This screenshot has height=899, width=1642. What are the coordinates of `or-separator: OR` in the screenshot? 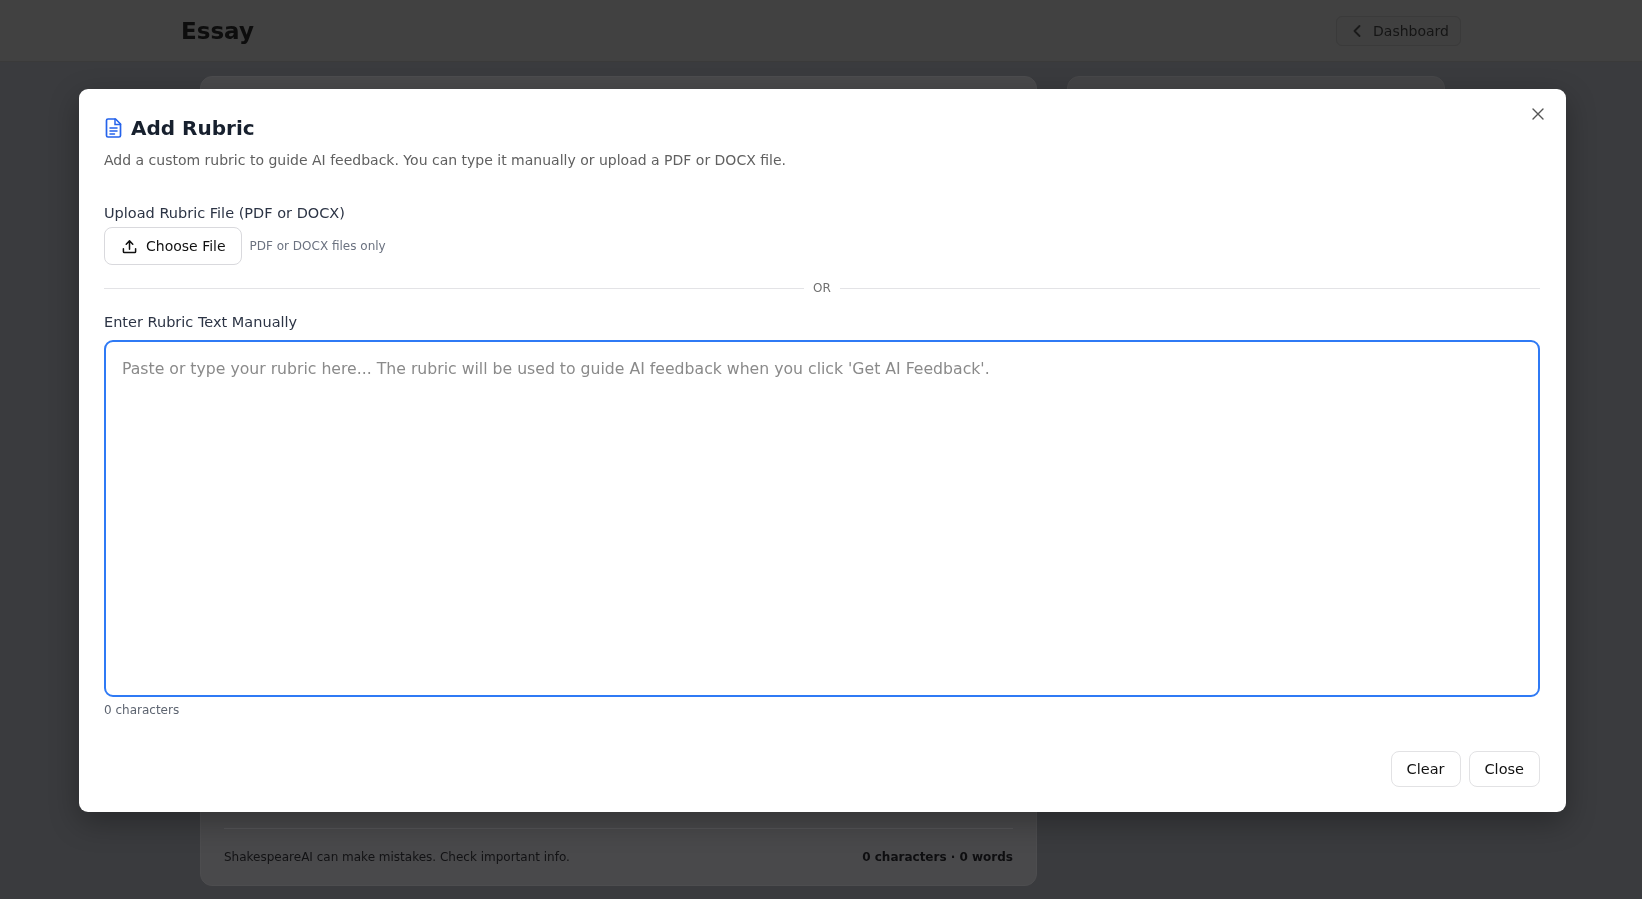 It's located at (822, 288).